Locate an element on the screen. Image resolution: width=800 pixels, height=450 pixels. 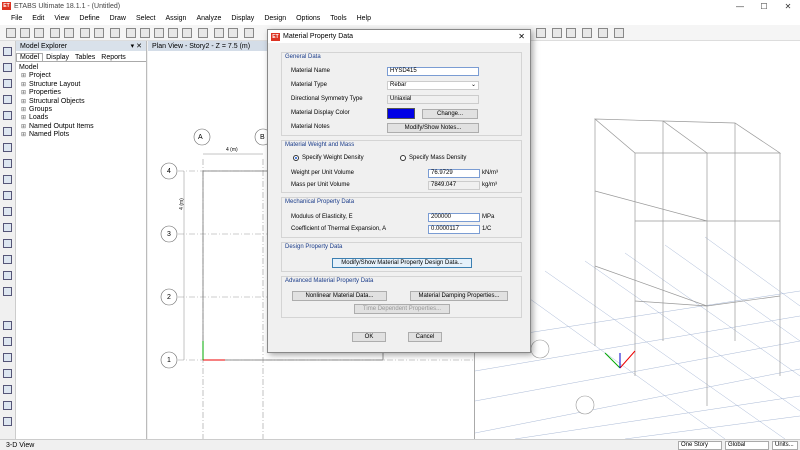
material-type-select: Rebar ⌄ is located at coordinates (433, 85).